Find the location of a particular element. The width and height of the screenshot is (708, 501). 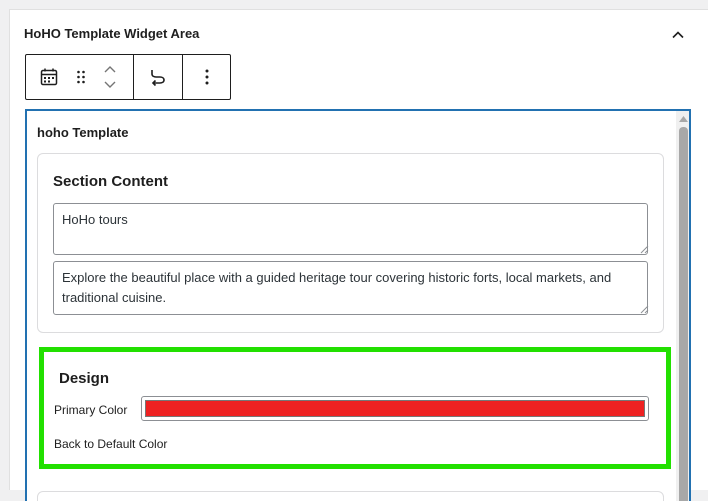

widget-area-title: HoHO Template Widget Area is located at coordinates (112, 33).